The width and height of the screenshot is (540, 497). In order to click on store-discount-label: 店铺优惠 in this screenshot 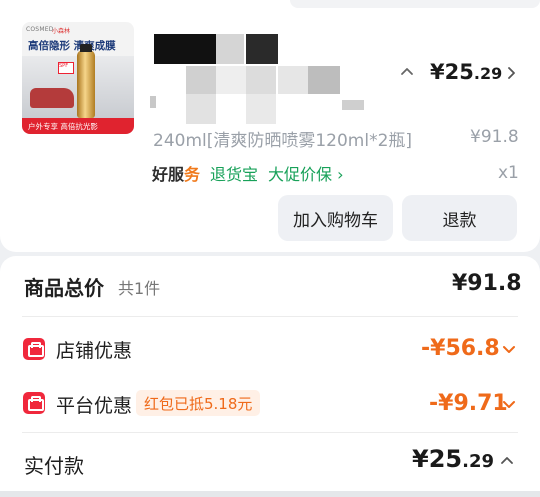, I will do `click(94, 351)`.